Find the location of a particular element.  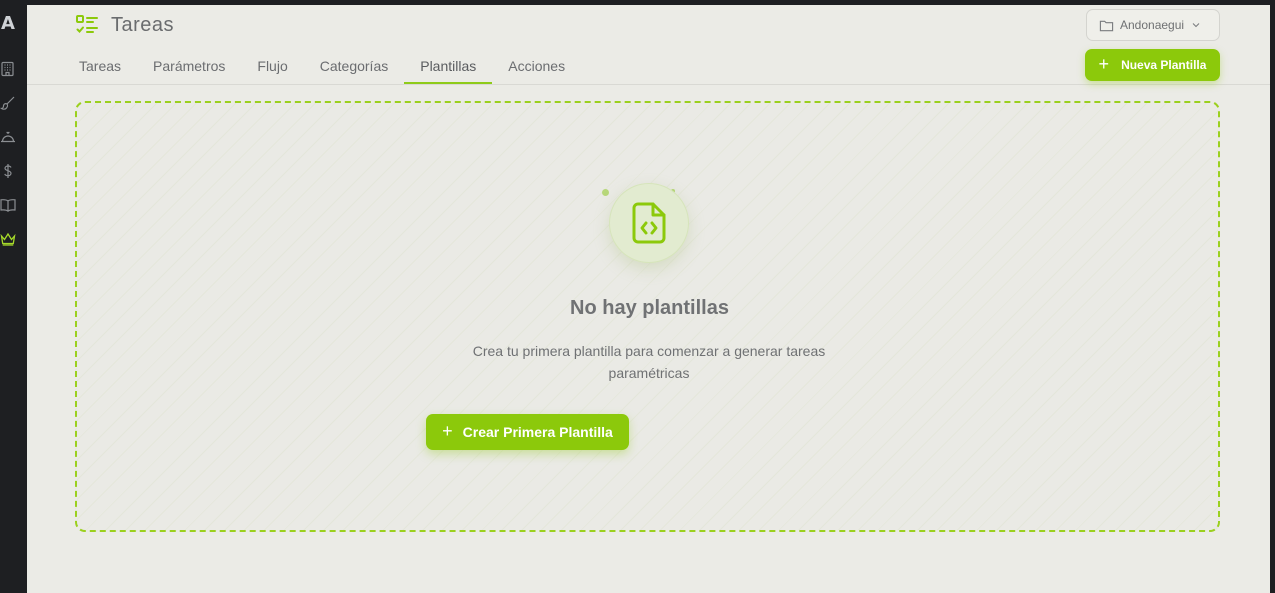

create-first-template-label: Crear Primera Plantilla is located at coordinates (537, 432).